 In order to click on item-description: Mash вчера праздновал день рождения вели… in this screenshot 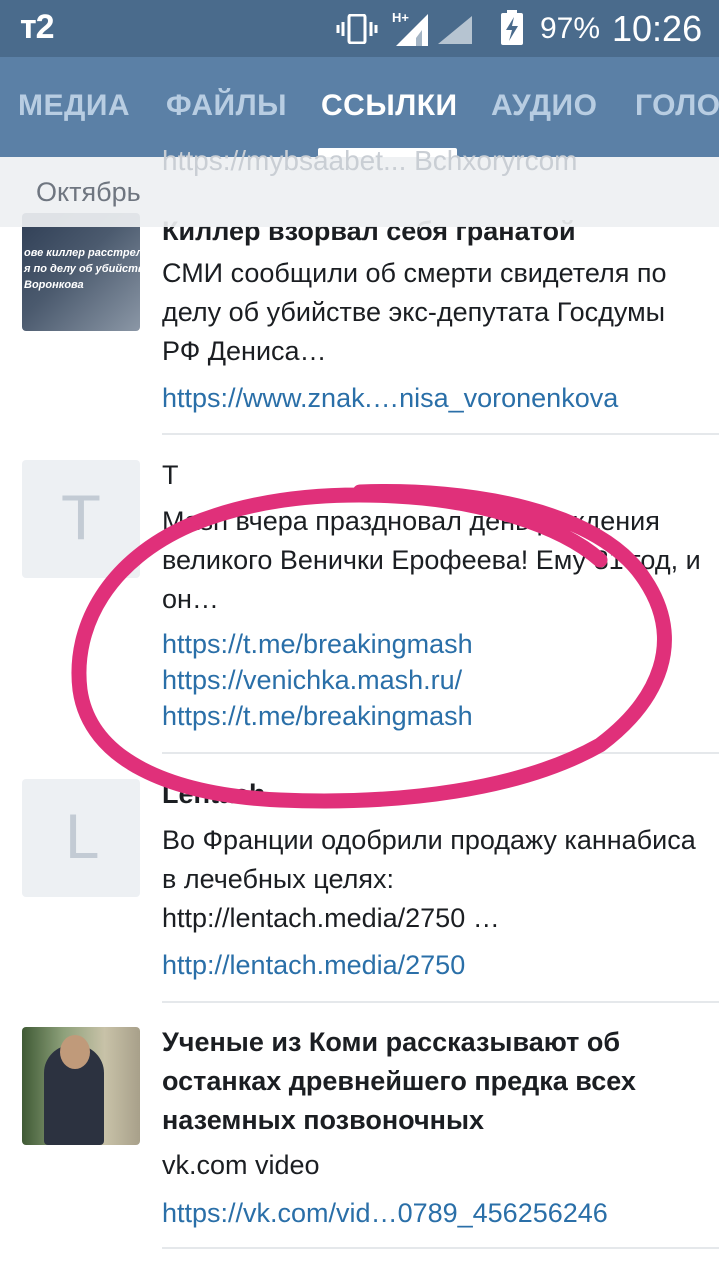, I will do `click(431, 560)`.